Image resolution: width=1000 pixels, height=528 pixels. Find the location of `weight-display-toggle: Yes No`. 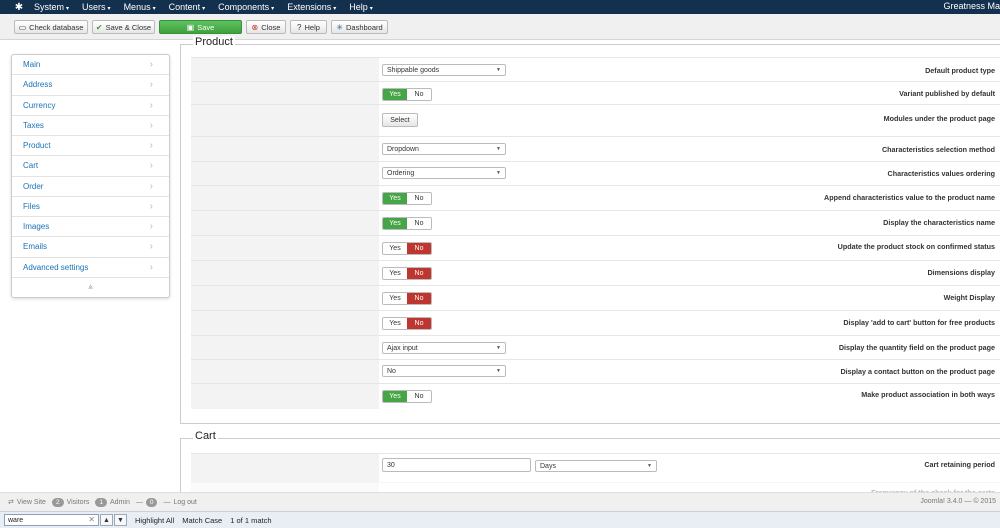

weight-display-toggle: Yes No is located at coordinates (407, 298).